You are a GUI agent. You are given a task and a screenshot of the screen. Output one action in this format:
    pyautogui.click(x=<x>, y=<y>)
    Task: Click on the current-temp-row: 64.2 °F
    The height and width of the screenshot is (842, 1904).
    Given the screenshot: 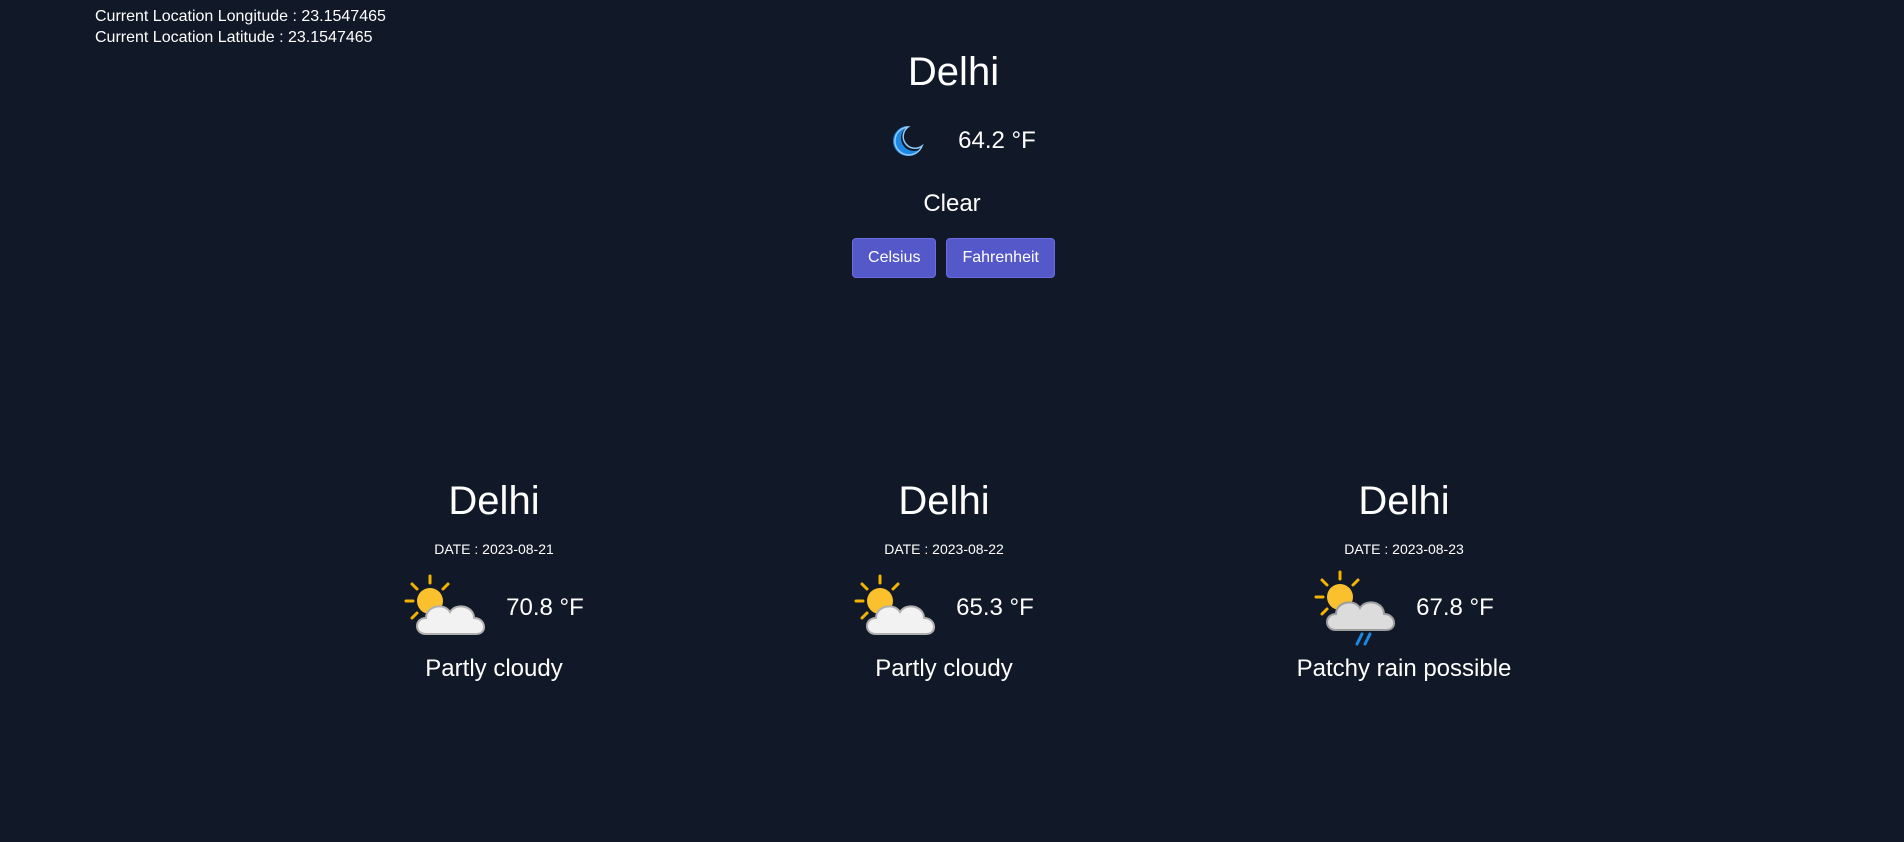 What is the action you would take?
    pyautogui.click(x=952, y=141)
    